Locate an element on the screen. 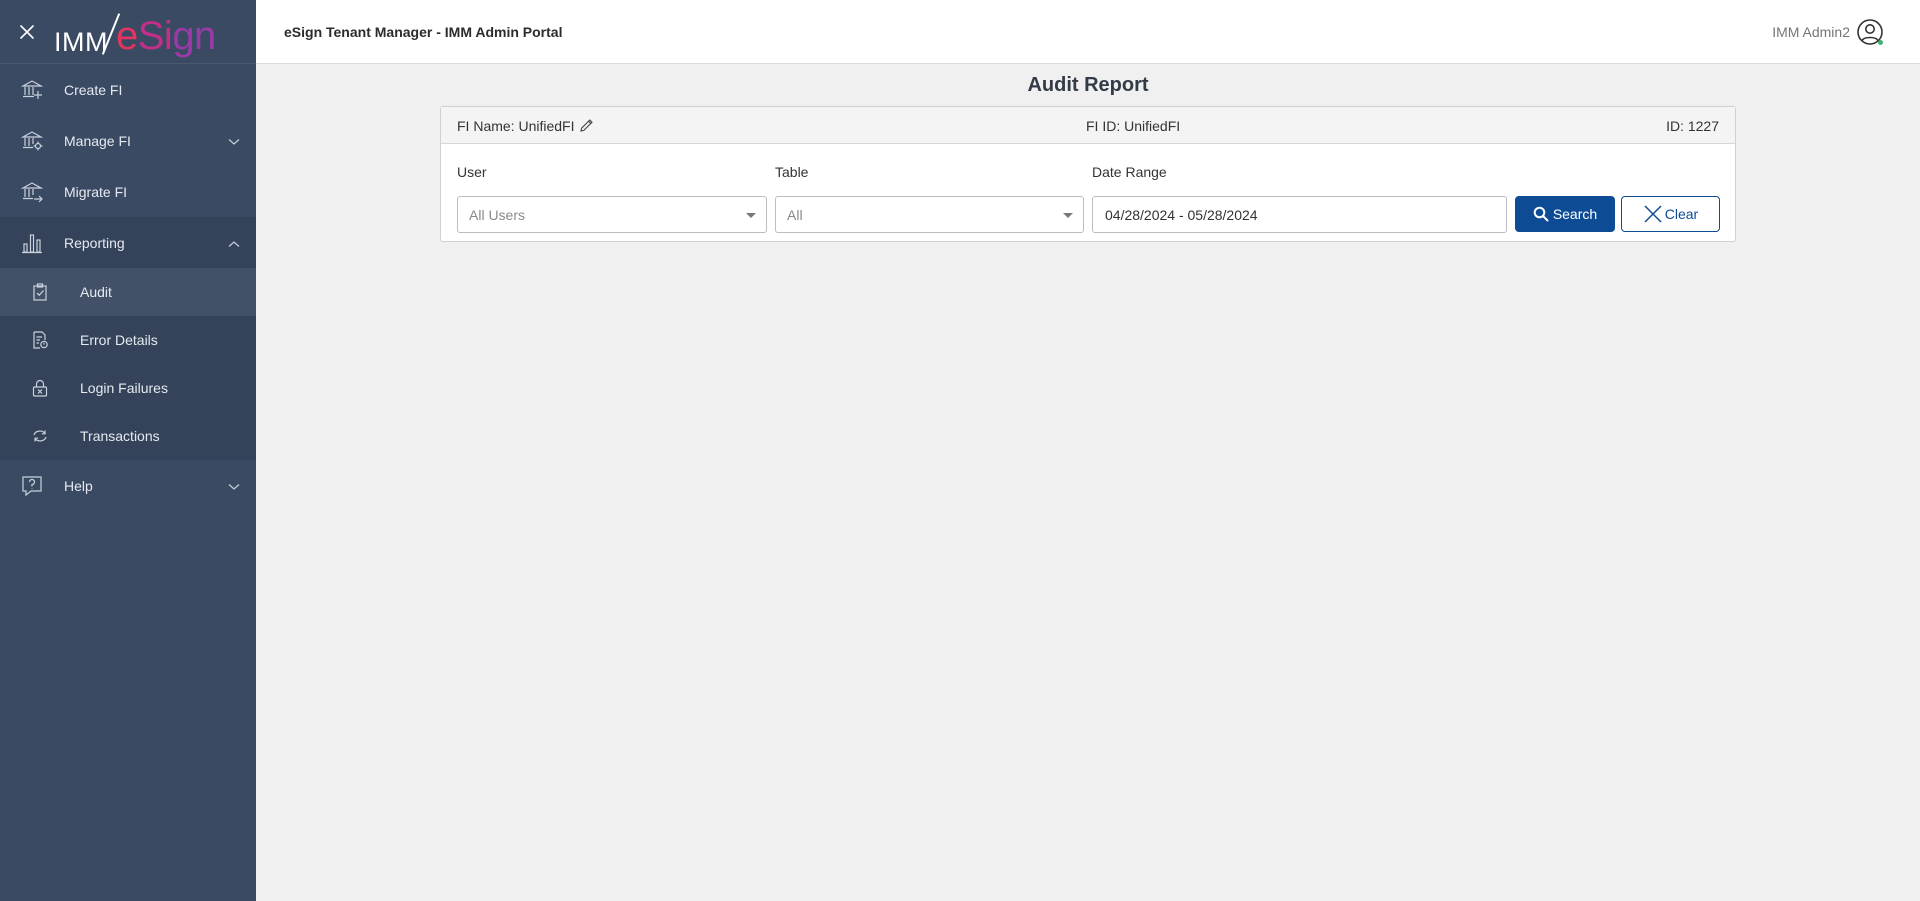  sidebar-item-label: Create FI is located at coordinates (93, 89).